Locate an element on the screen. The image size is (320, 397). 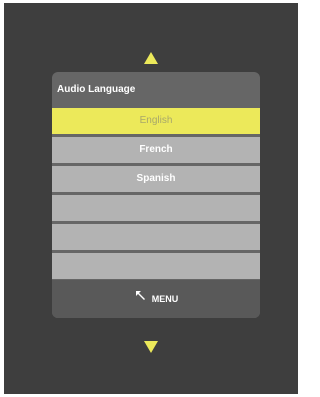
return-arrow-icon is located at coordinates (141, 296).